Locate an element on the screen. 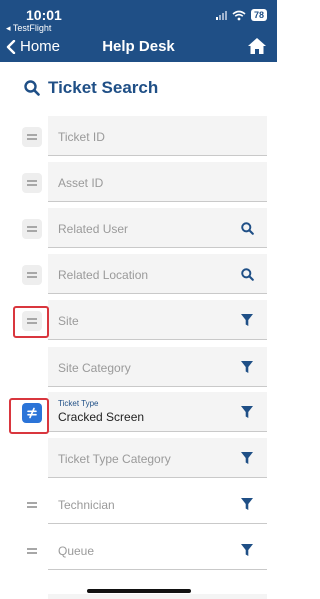 The image size is (320, 599). ticket-type-field: Ticket Type Cracked Screen is located at coordinates (157, 412).